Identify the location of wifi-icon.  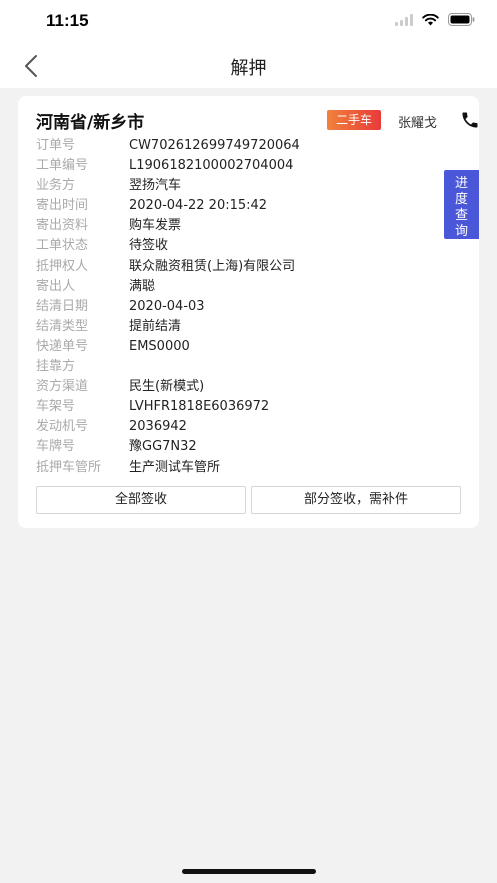
(430, 19).